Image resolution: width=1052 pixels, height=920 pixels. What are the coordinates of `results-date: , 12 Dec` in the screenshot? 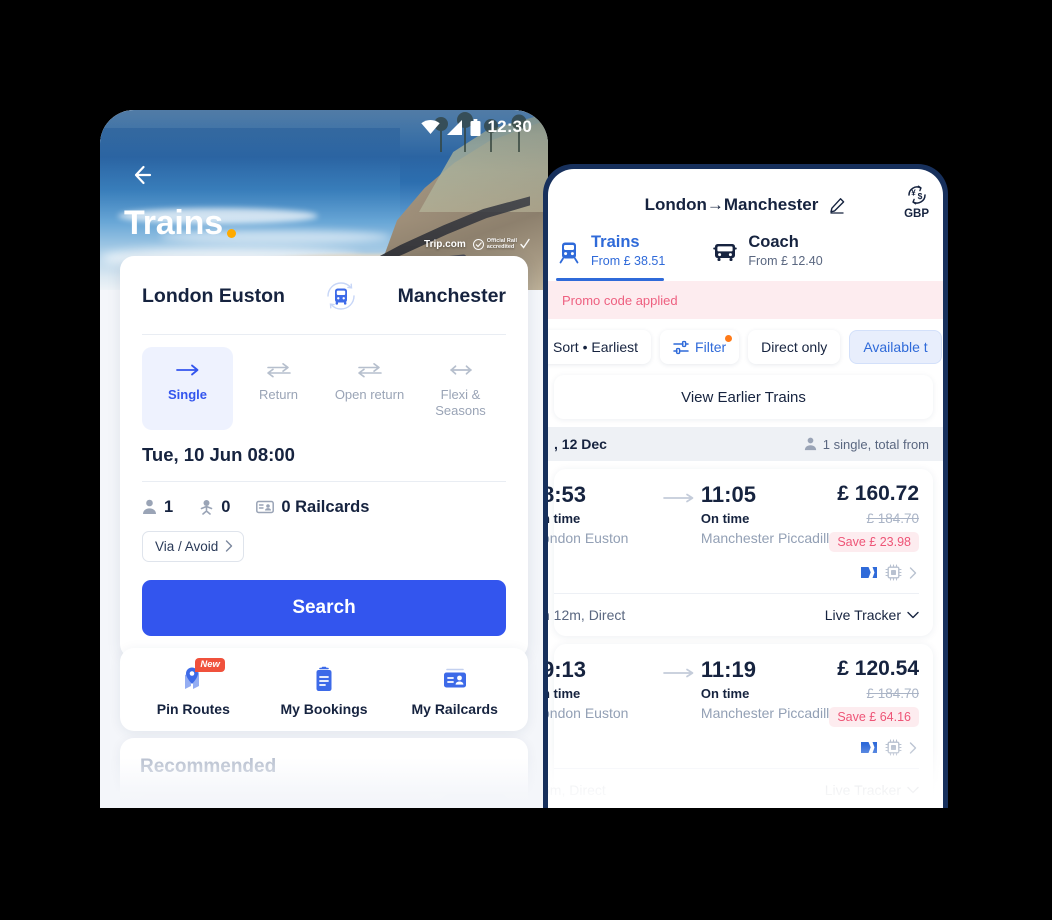 It's located at (580, 444).